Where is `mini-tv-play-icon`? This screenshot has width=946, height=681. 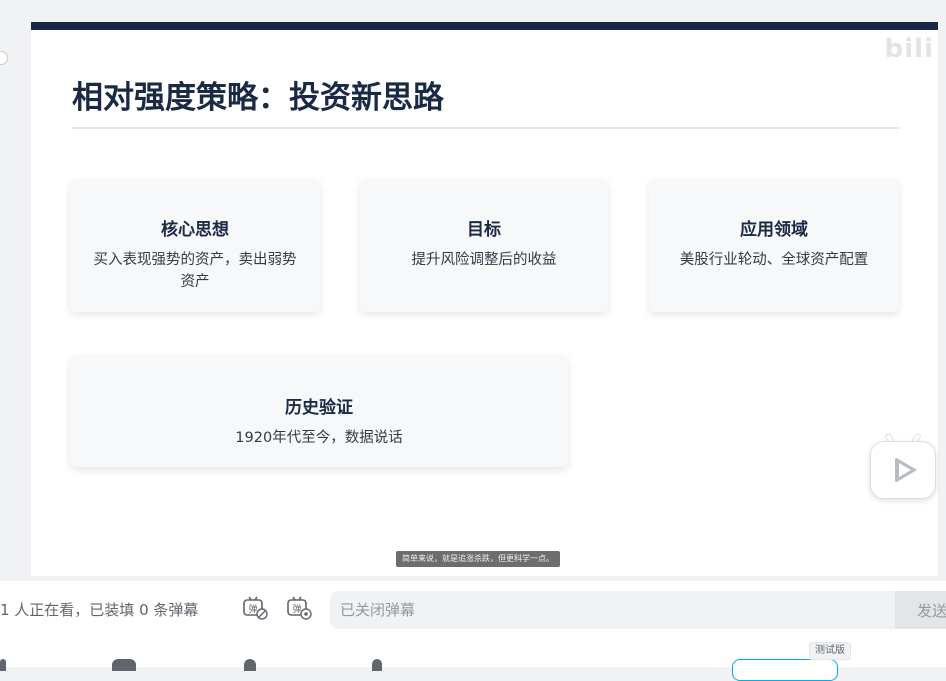
mini-tv-play-icon is located at coordinates (903, 466).